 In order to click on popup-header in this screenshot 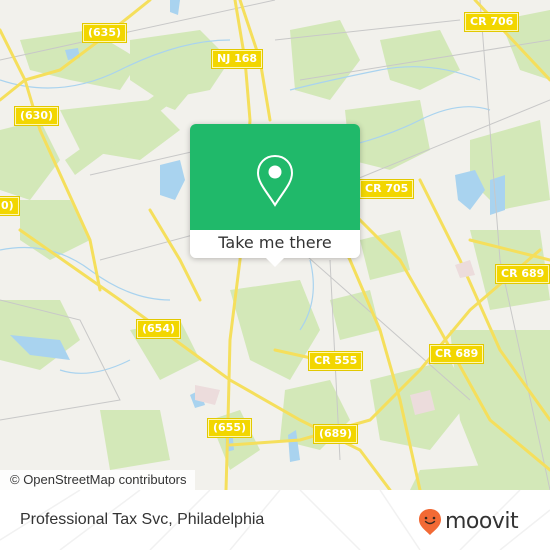, I will do `click(275, 177)`.